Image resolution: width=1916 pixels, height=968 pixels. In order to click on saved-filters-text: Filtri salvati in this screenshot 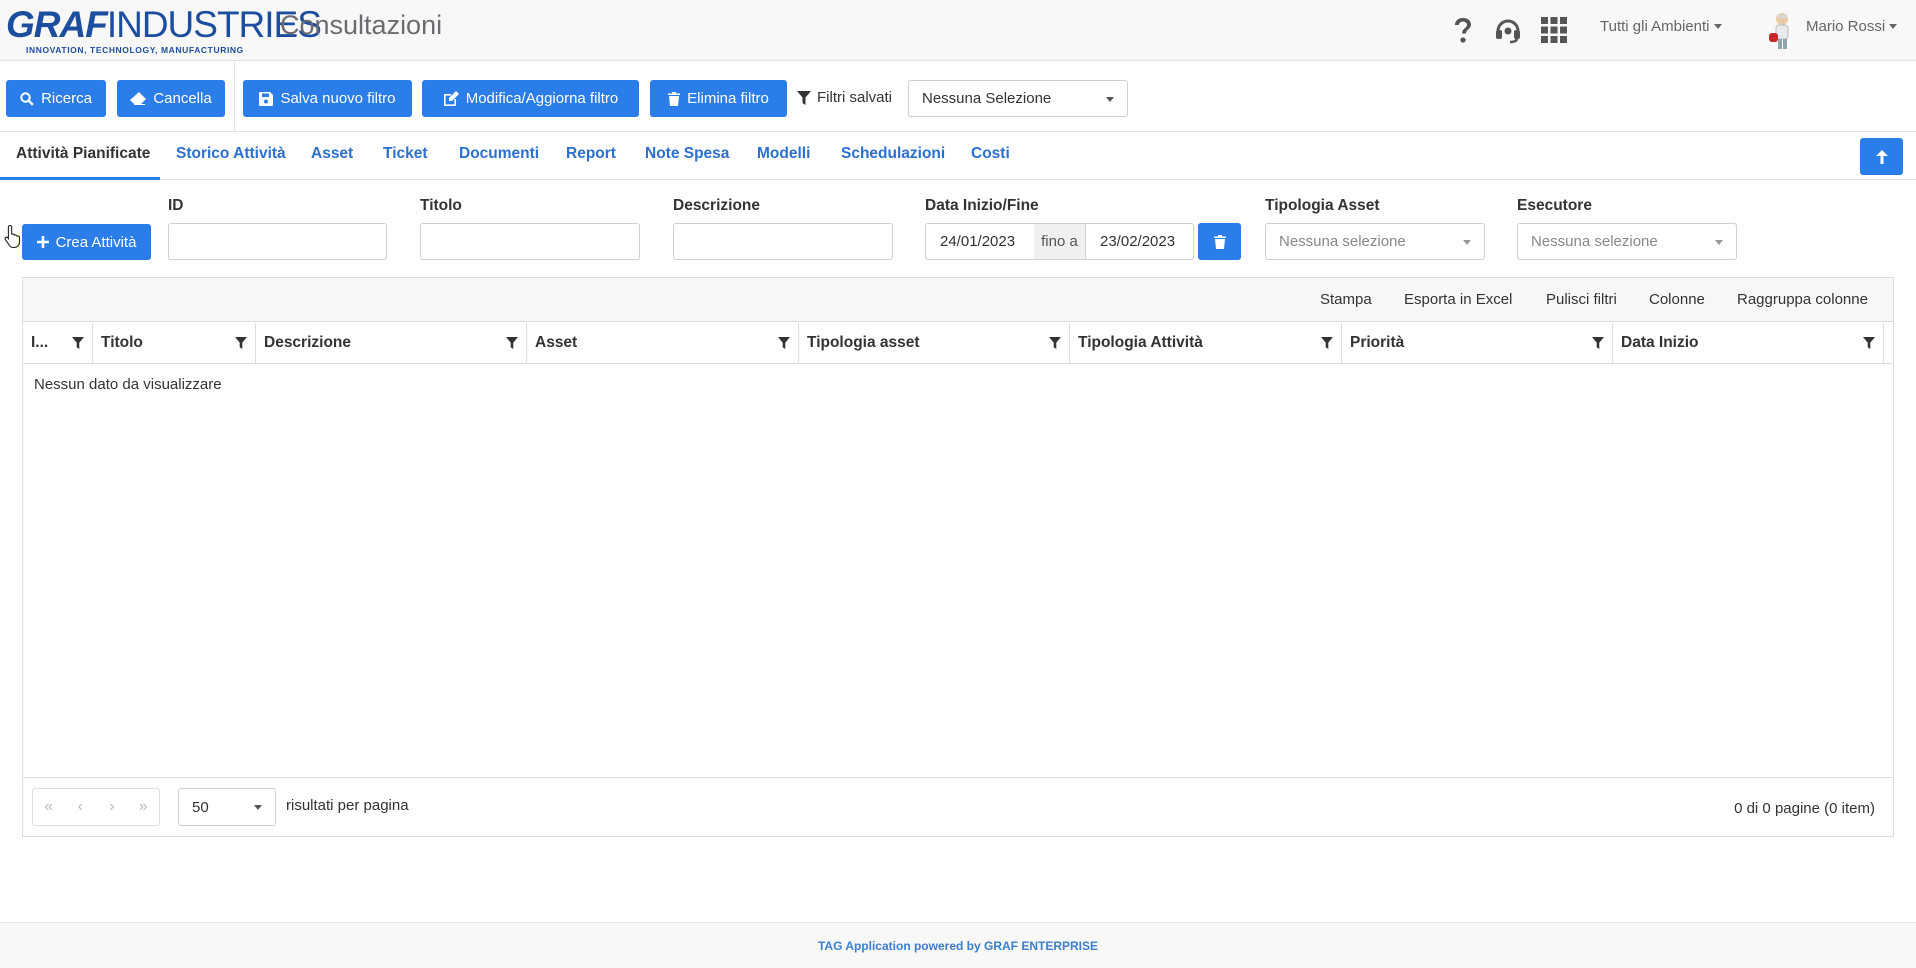, I will do `click(855, 97)`.